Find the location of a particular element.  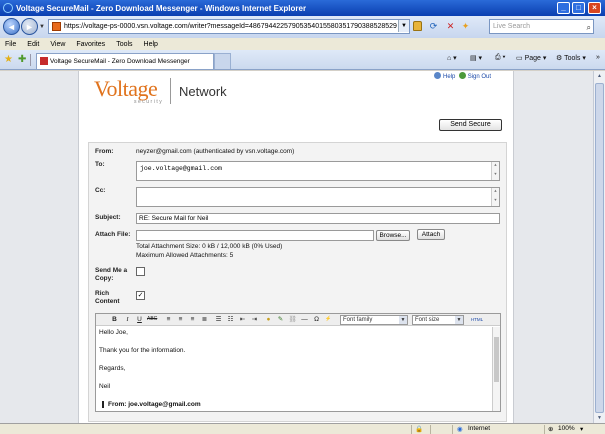

clean-format-icon: ⚡ is located at coordinates (328, 319).